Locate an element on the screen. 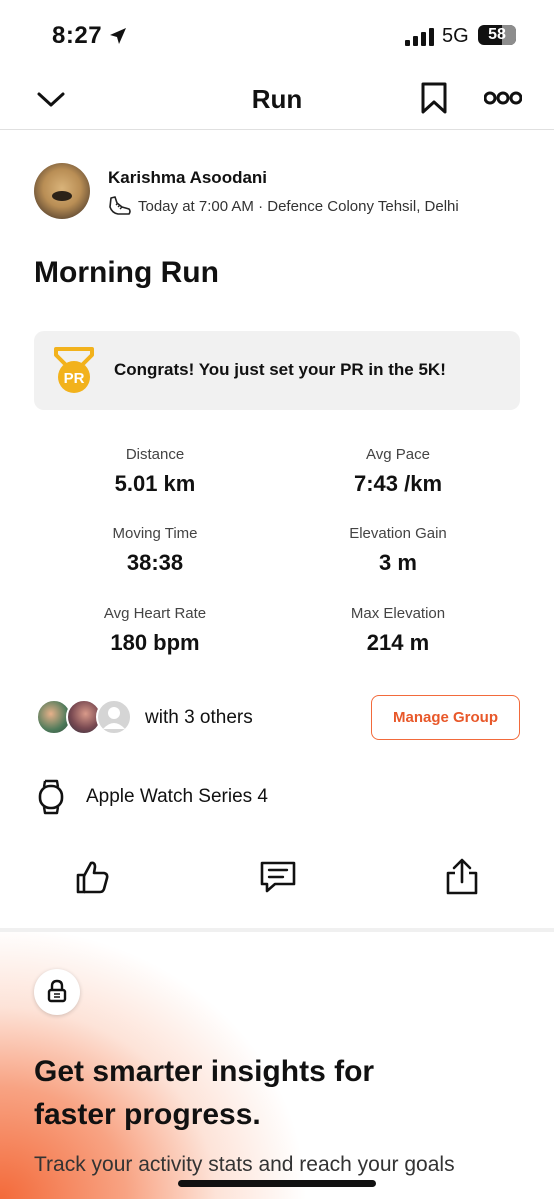  group-avatars is located at coordinates (84, 717).